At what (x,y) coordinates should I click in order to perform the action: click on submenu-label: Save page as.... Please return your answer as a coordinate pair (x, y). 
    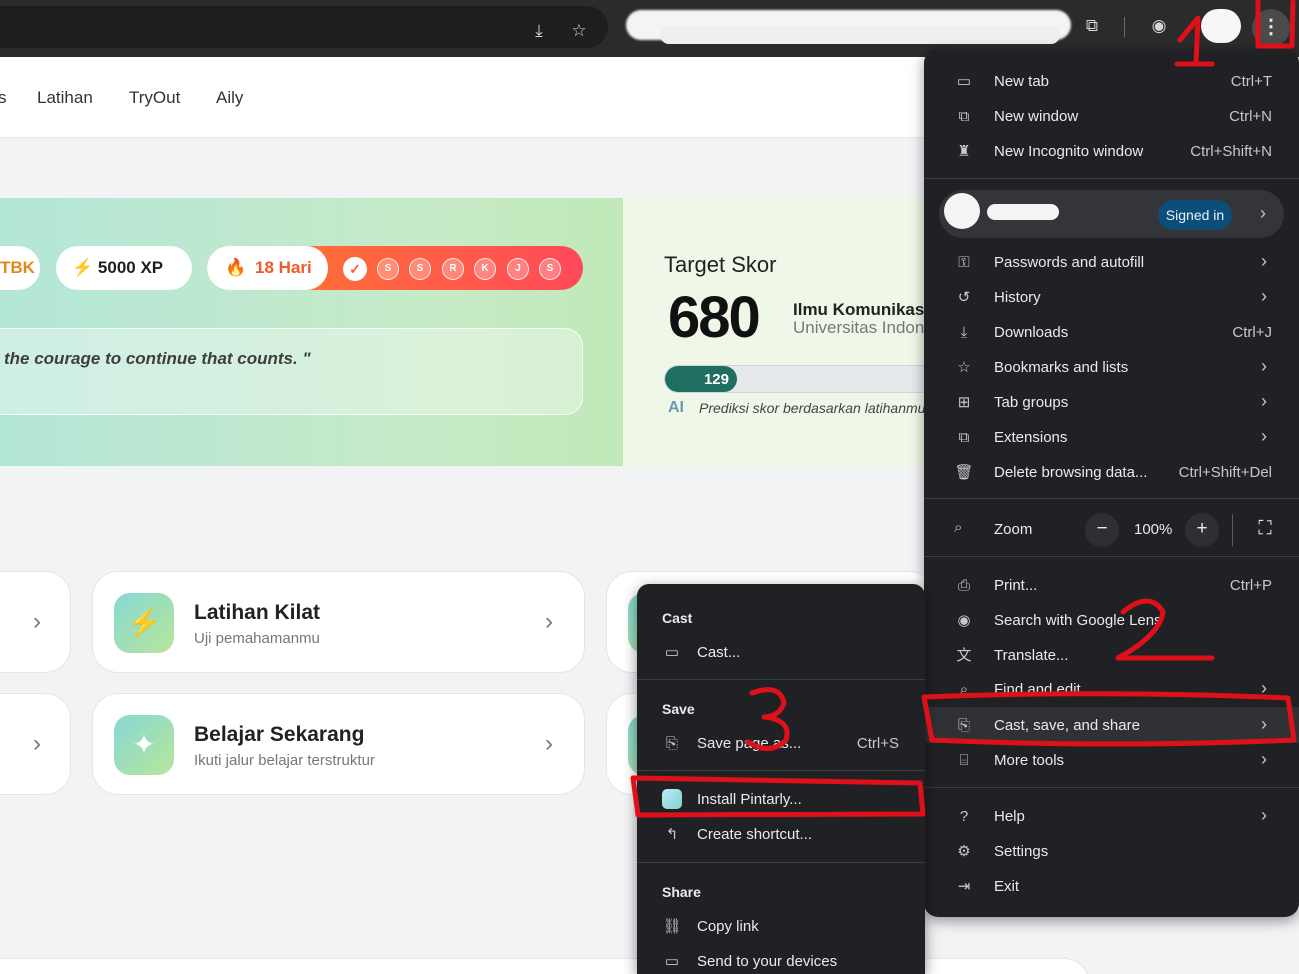
    Looking at the image, I should click on (749, 743).